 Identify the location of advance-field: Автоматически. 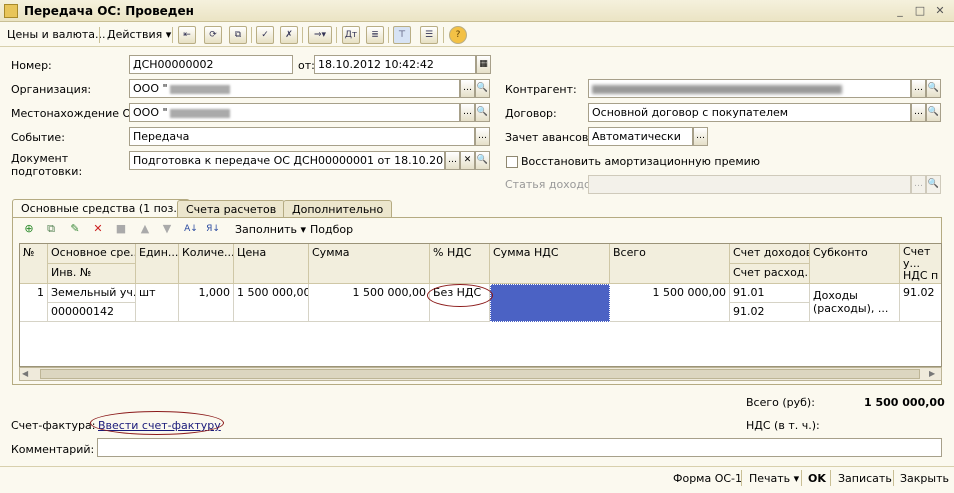
(640, 136).